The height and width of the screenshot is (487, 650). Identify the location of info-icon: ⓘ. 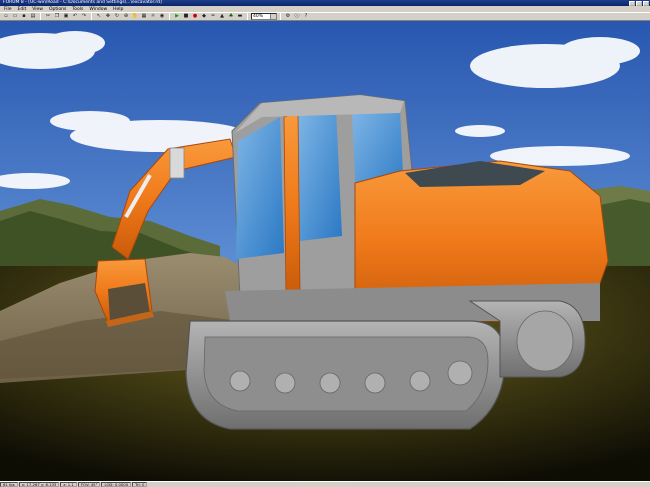
(297, 16).